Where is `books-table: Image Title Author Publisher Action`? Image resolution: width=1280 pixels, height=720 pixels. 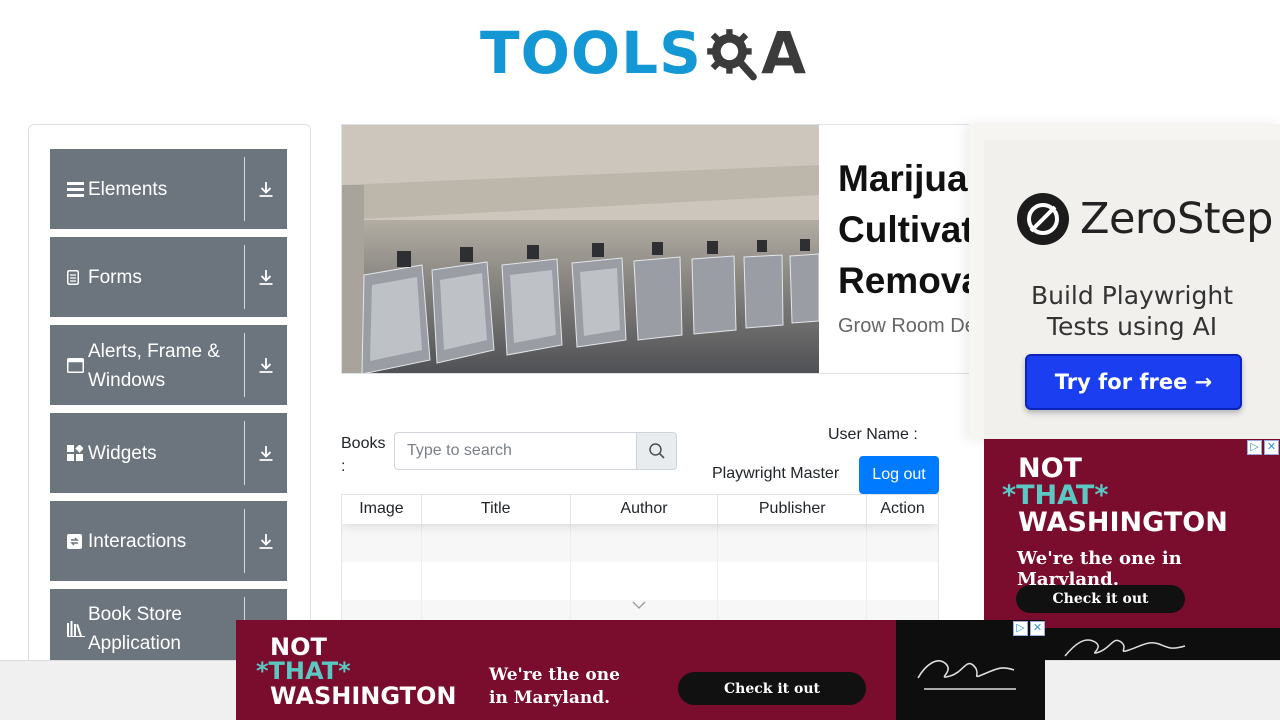
books-table: Image Title Author Publisher Action is located at coordinates (640, 564).